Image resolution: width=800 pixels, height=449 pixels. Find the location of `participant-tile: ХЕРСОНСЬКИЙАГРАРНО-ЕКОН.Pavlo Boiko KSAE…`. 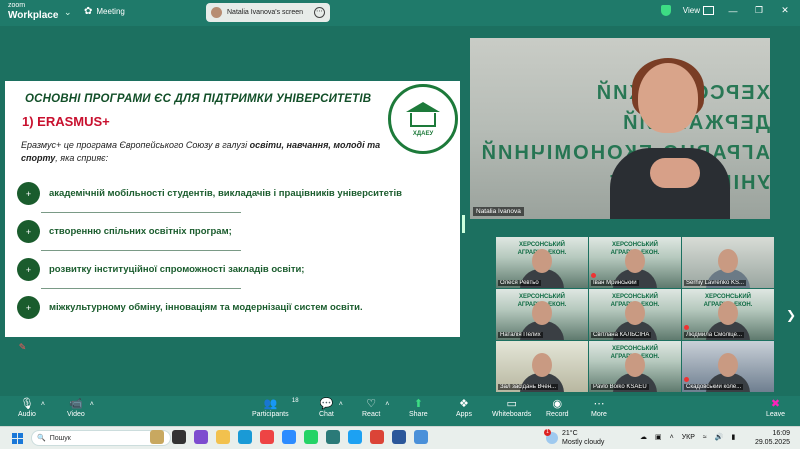

participant-tile: ХЕРСОНСЬКИЙАГРАРНО-ЕКОН.Pavlo Boiko KSAE… is located at coordinates (635, 366).